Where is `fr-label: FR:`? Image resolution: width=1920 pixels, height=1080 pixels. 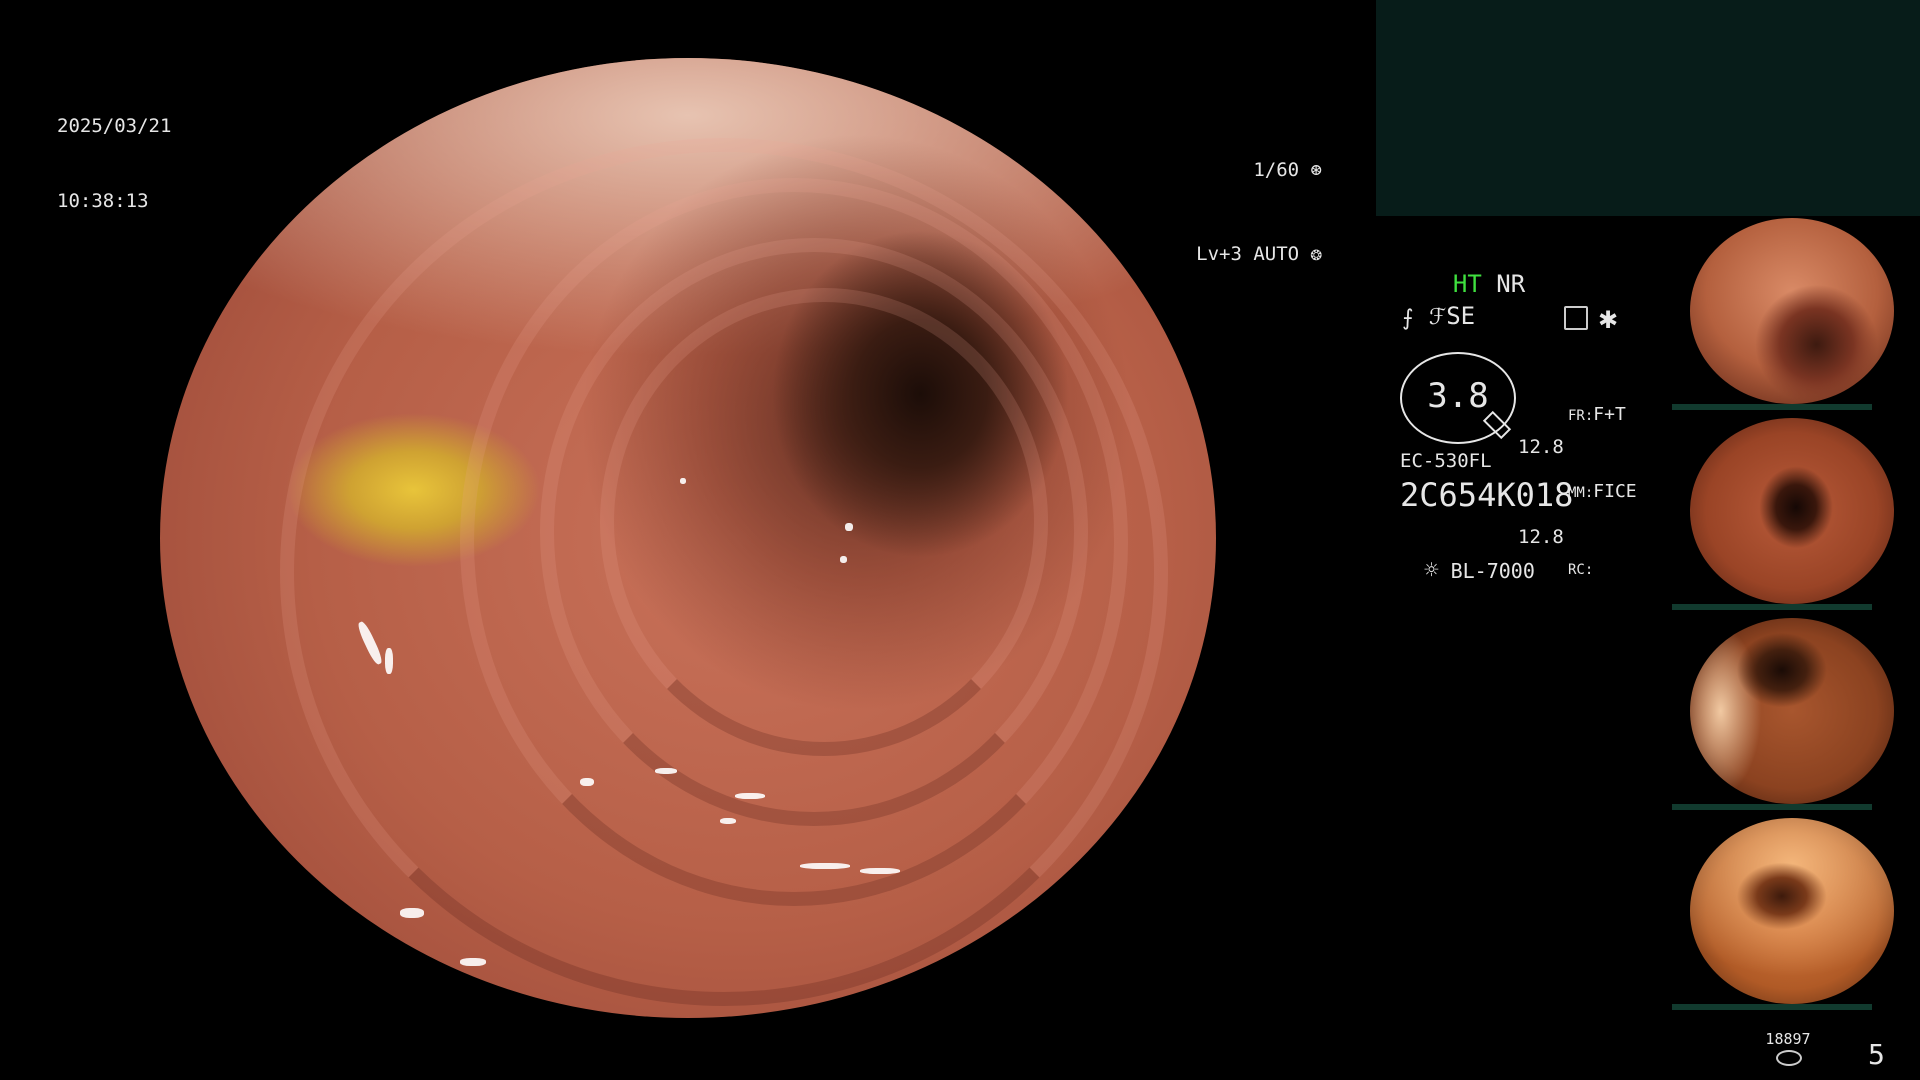 fr-label: FR: is located at coordinates (1581, 416).